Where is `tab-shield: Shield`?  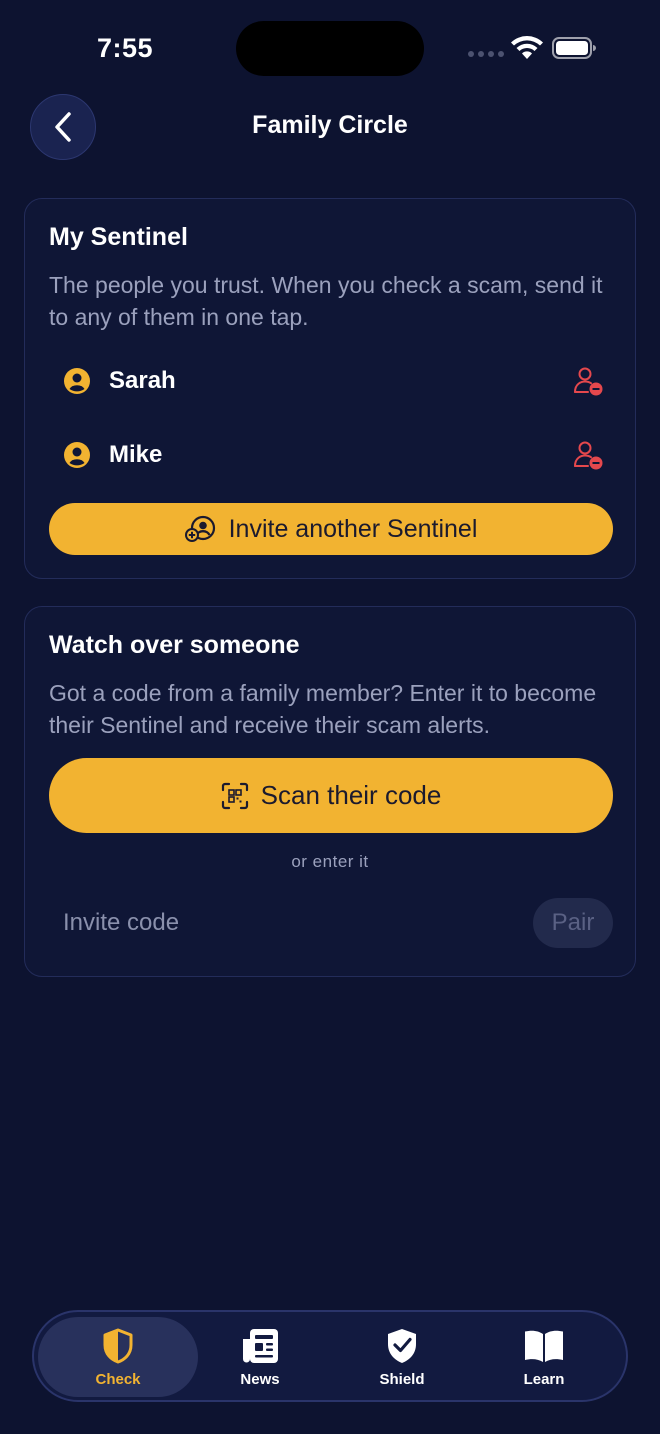 tab-shield: Shield is located at coordinates (402, 1357).